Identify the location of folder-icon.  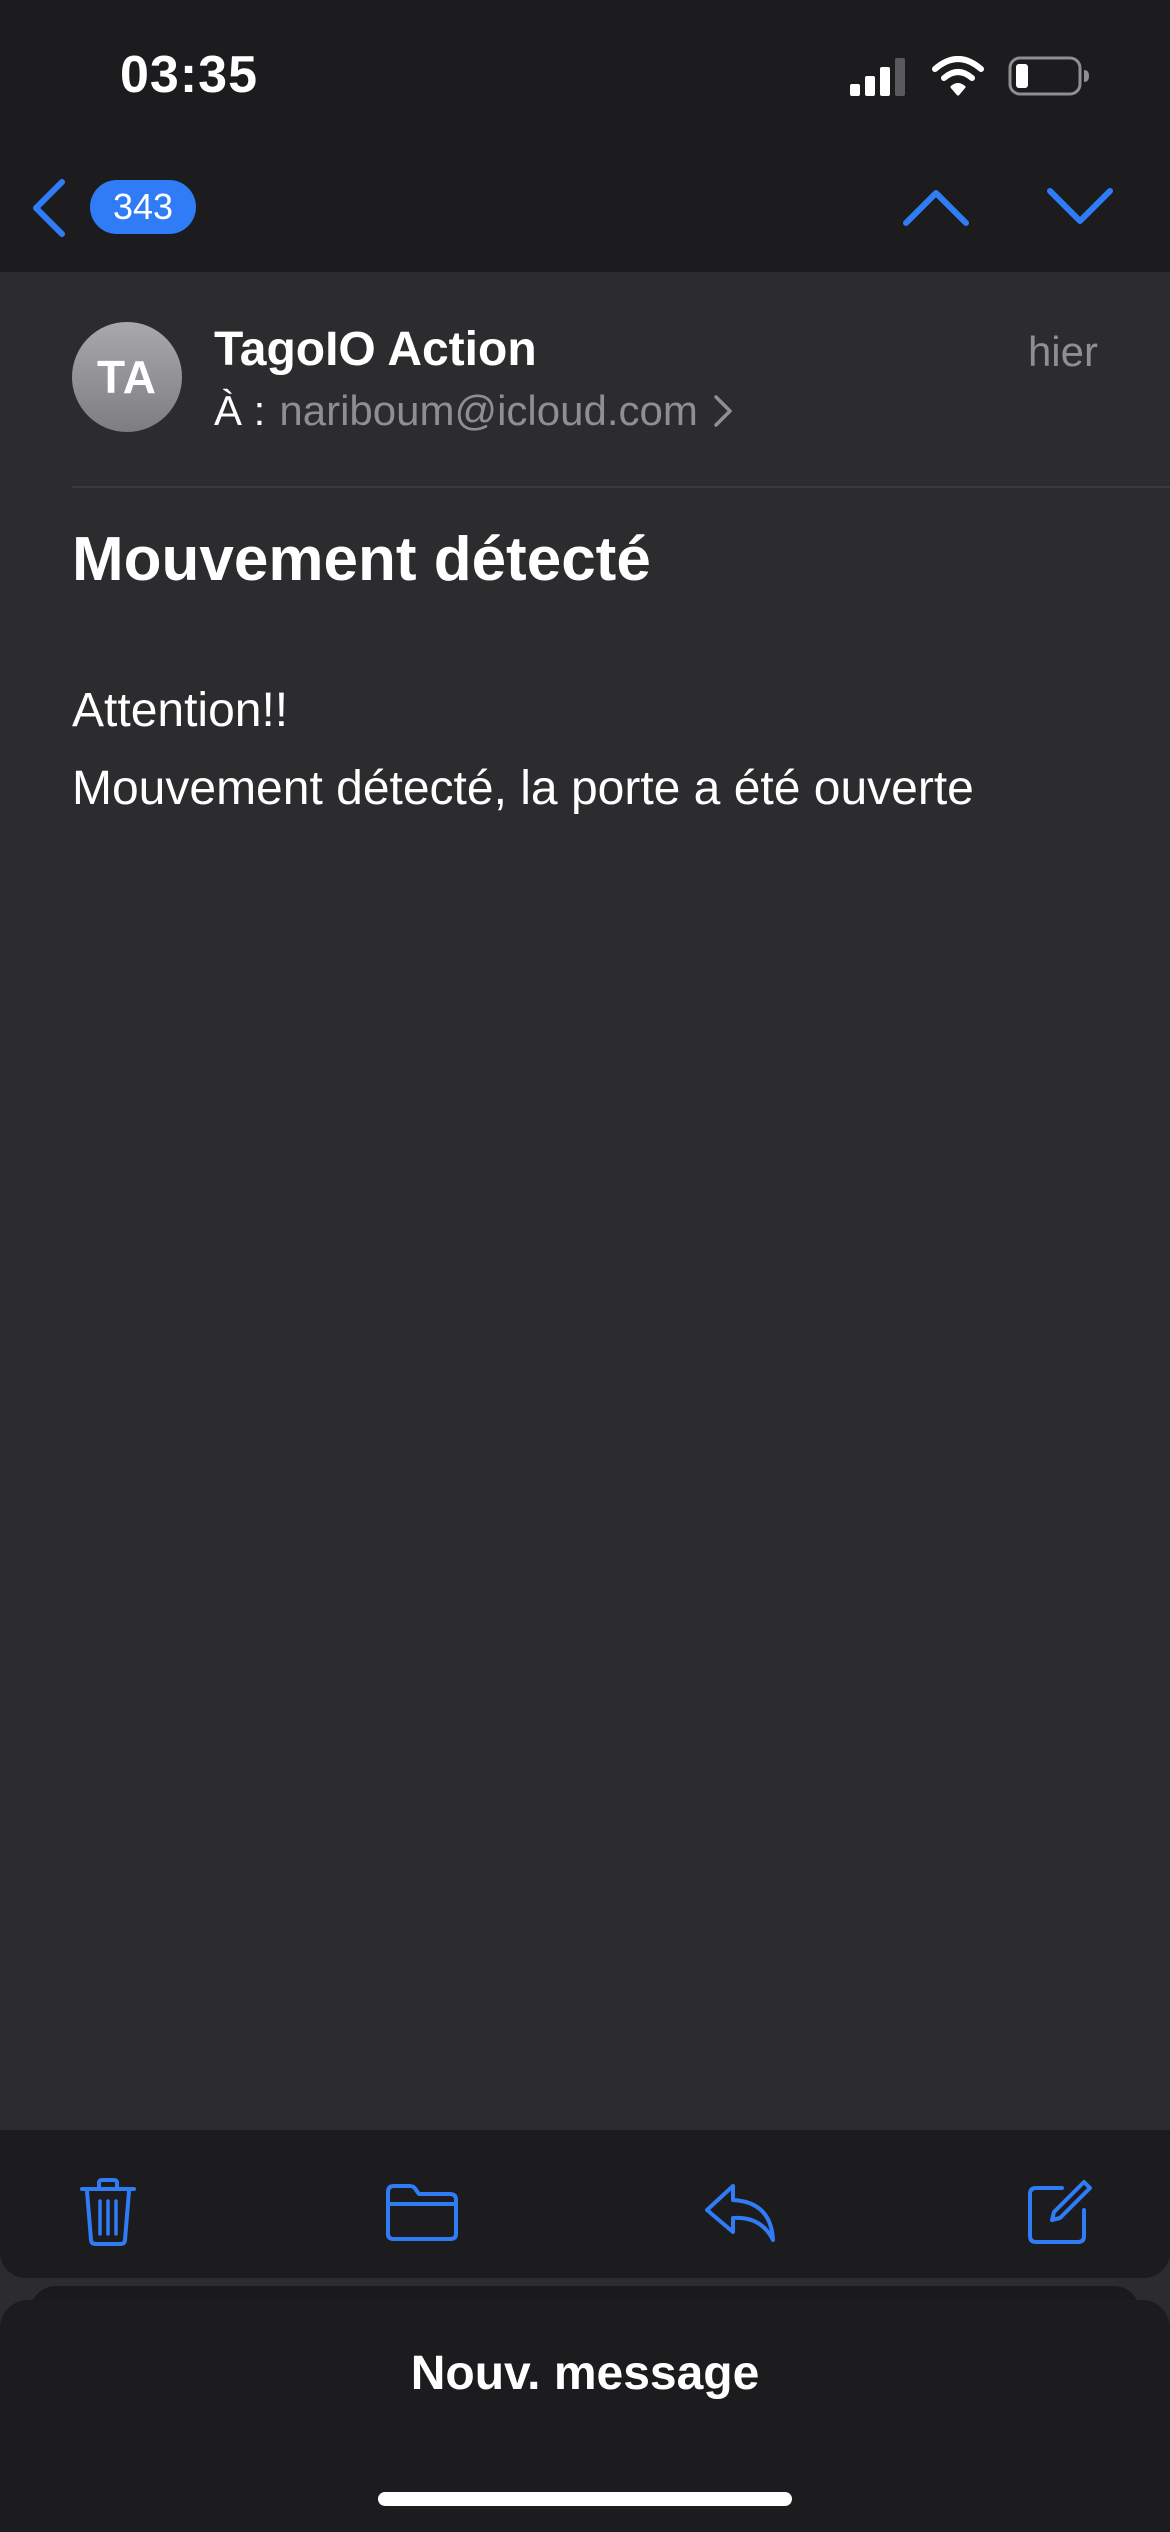
(422, 2212).